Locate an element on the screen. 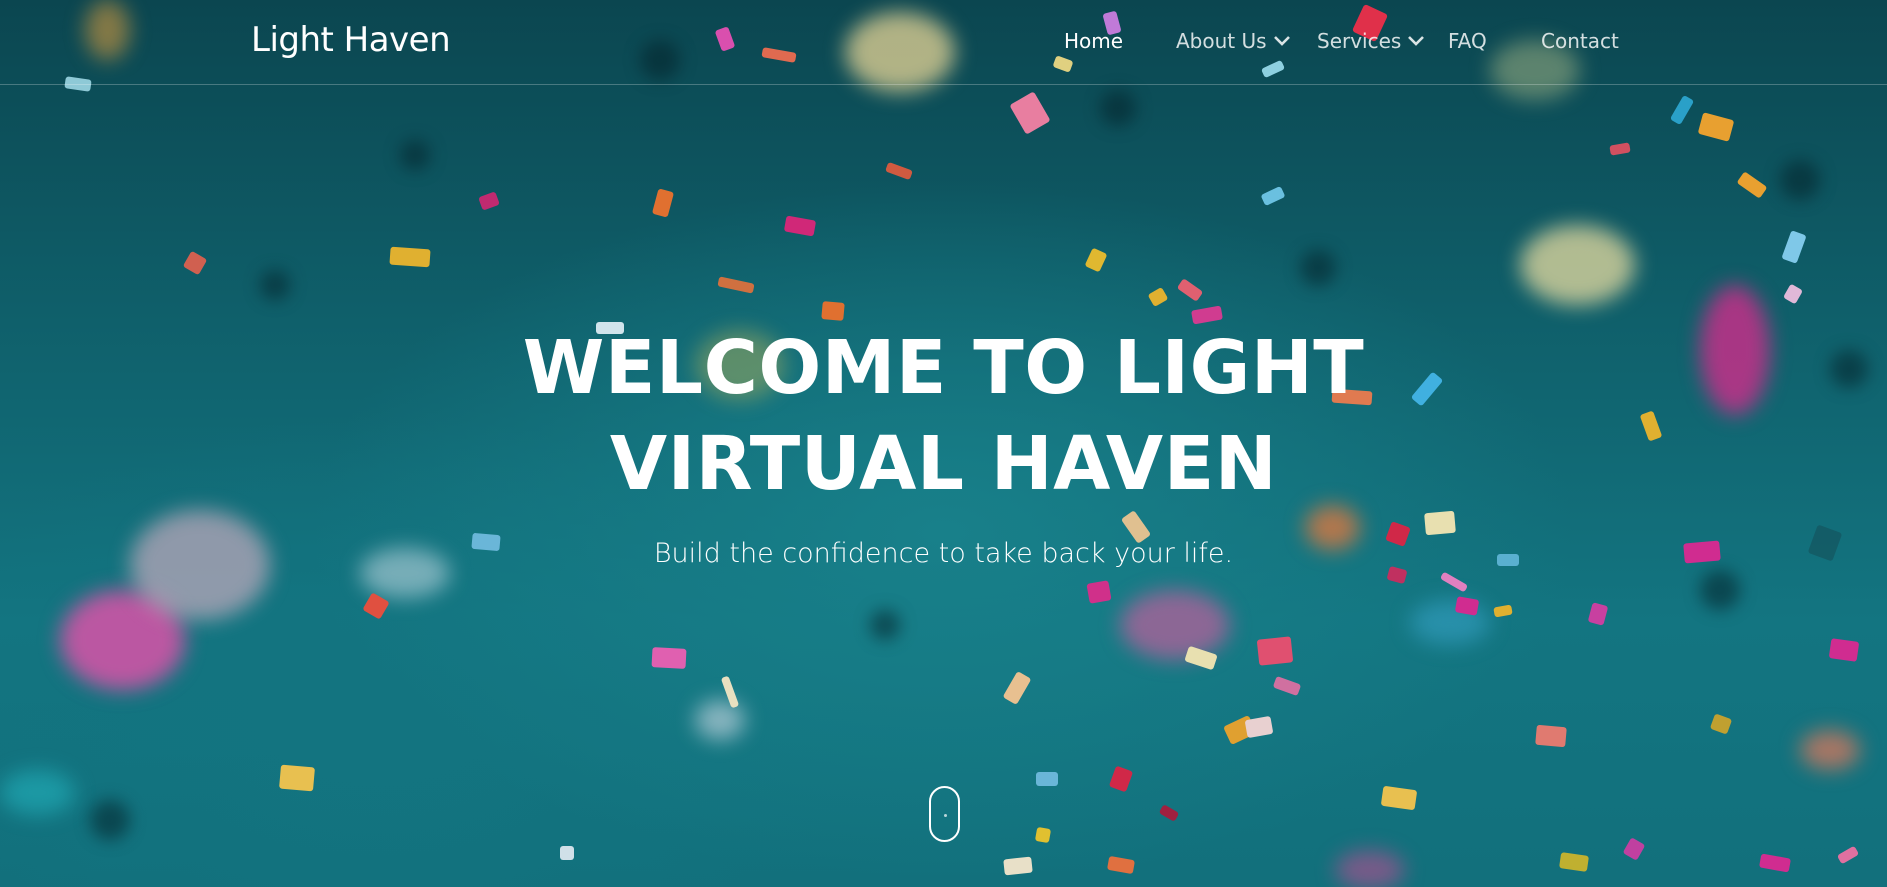 This screenshot has height=887, width=1887. nav-faq: FAQ is located at coordinates (1467, 41).